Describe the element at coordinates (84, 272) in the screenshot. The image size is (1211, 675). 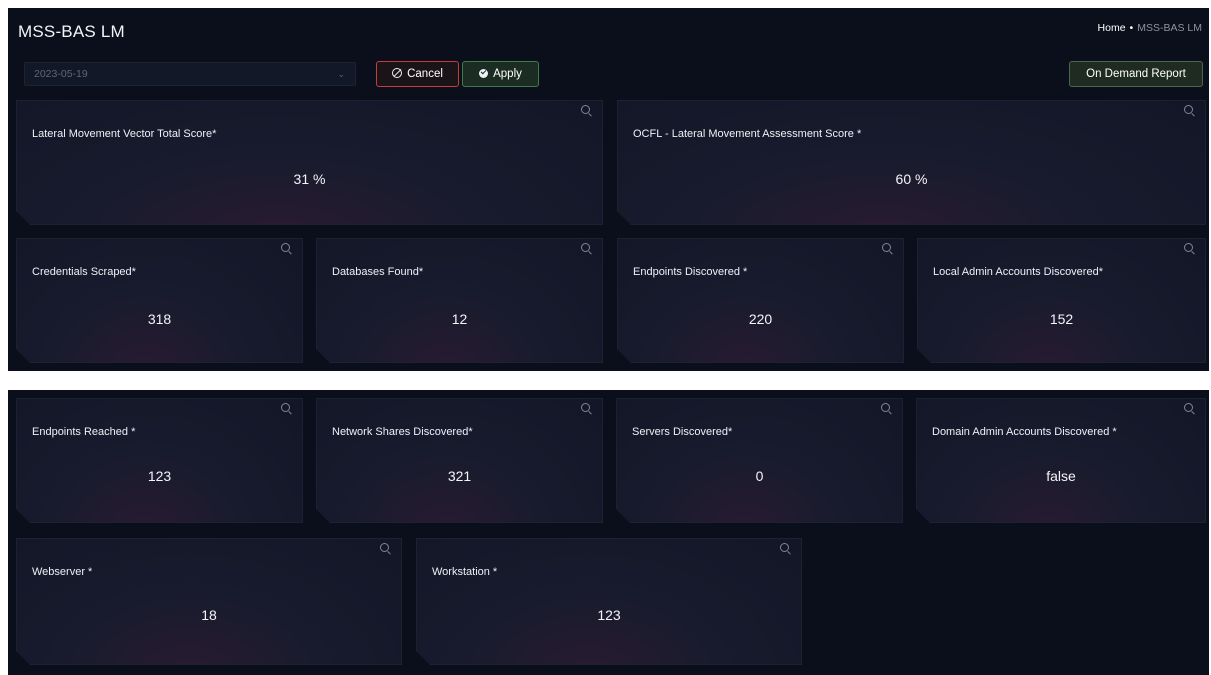
I see `kpi-title: Credentials Scraped*` at that location.